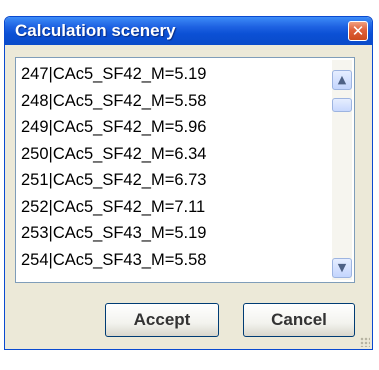 This screenshot has height=370, width=379. I want to click on resize-grip-icon, so click(365, 342).